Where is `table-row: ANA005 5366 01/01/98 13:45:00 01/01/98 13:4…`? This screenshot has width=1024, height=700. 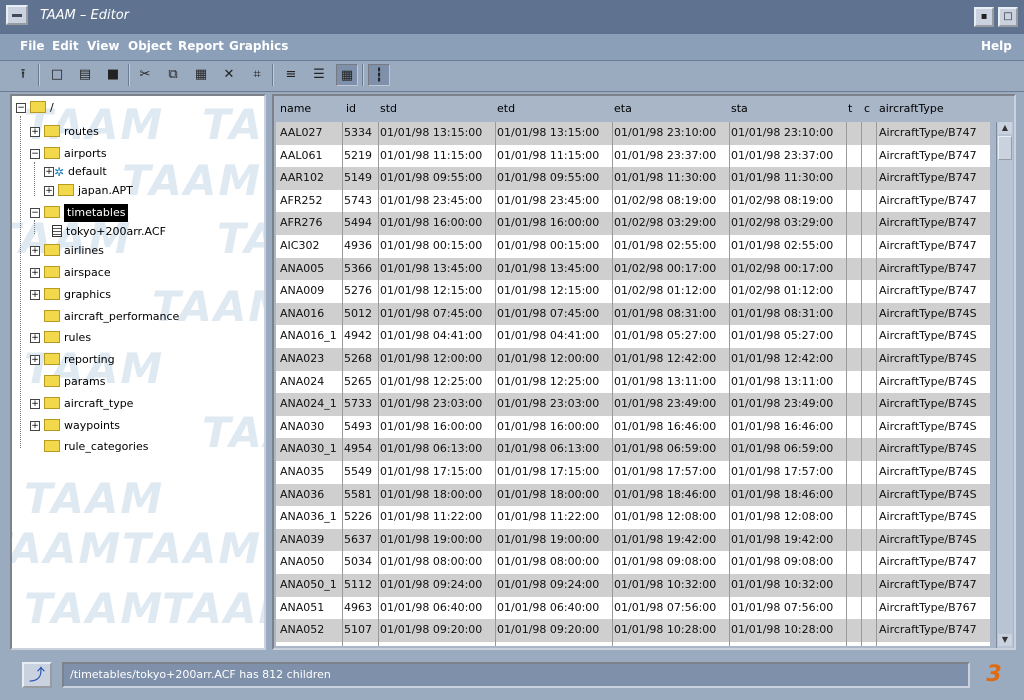 table-row: ANA005 5366 01/01/98 13:45:00 01/01/98 13:4… is located at coordinates (633, 269).